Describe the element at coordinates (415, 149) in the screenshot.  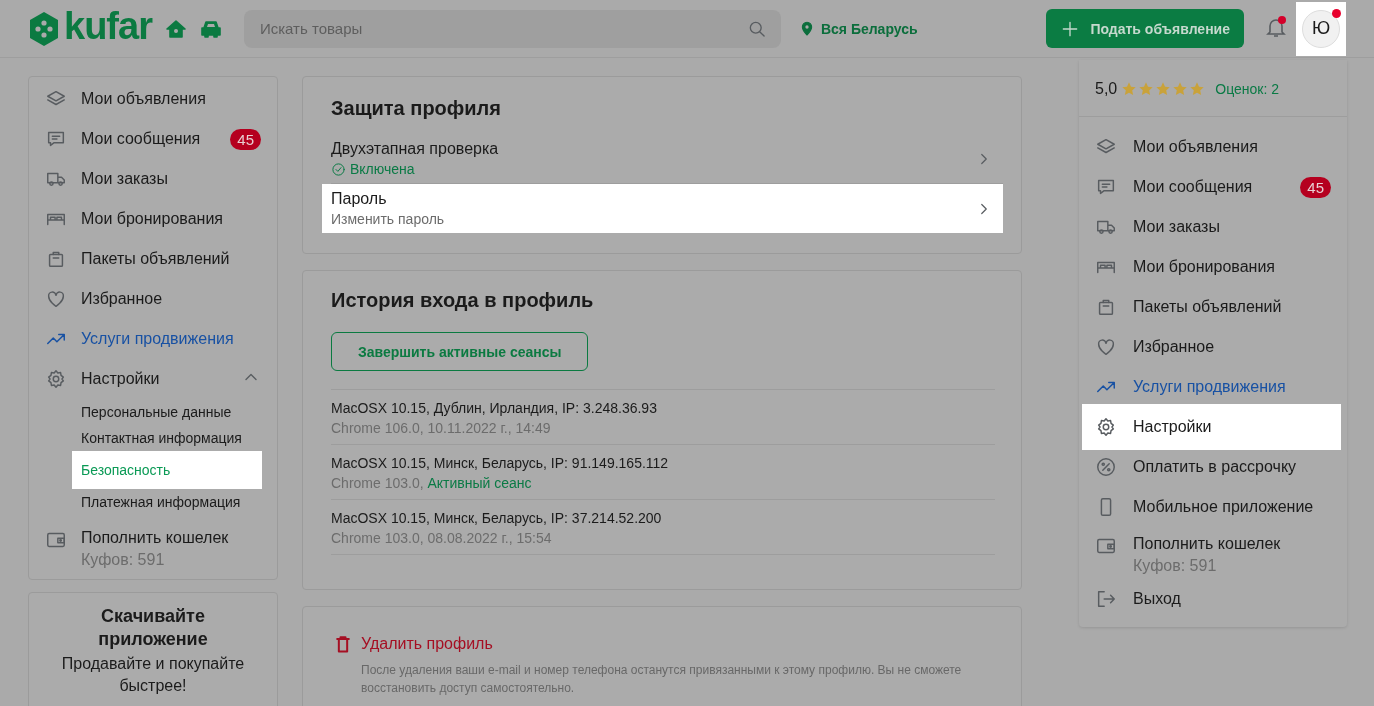
I see `row-title: Двухэтапная проверка` at that location.